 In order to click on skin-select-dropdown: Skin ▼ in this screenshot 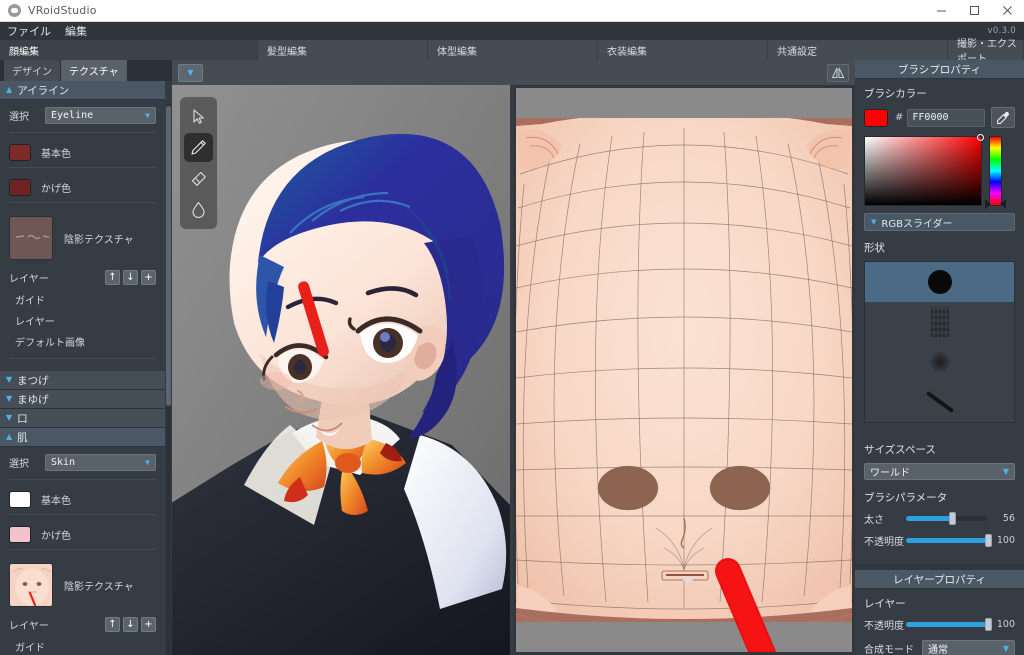, I will do `click(100, 462)`.